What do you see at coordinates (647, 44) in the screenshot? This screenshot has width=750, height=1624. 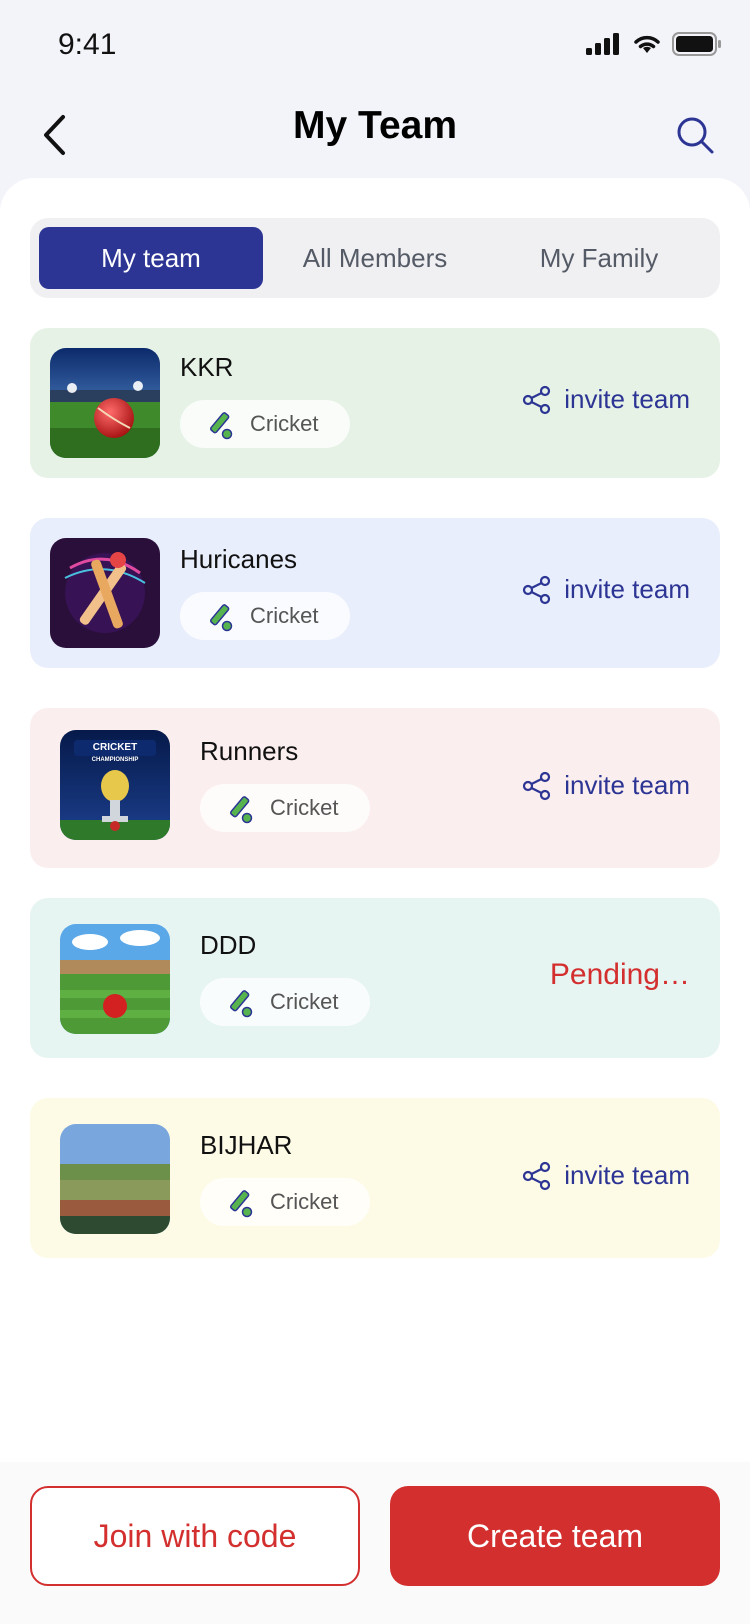 I see `wifi-icon` at bounding box center [647, 44].